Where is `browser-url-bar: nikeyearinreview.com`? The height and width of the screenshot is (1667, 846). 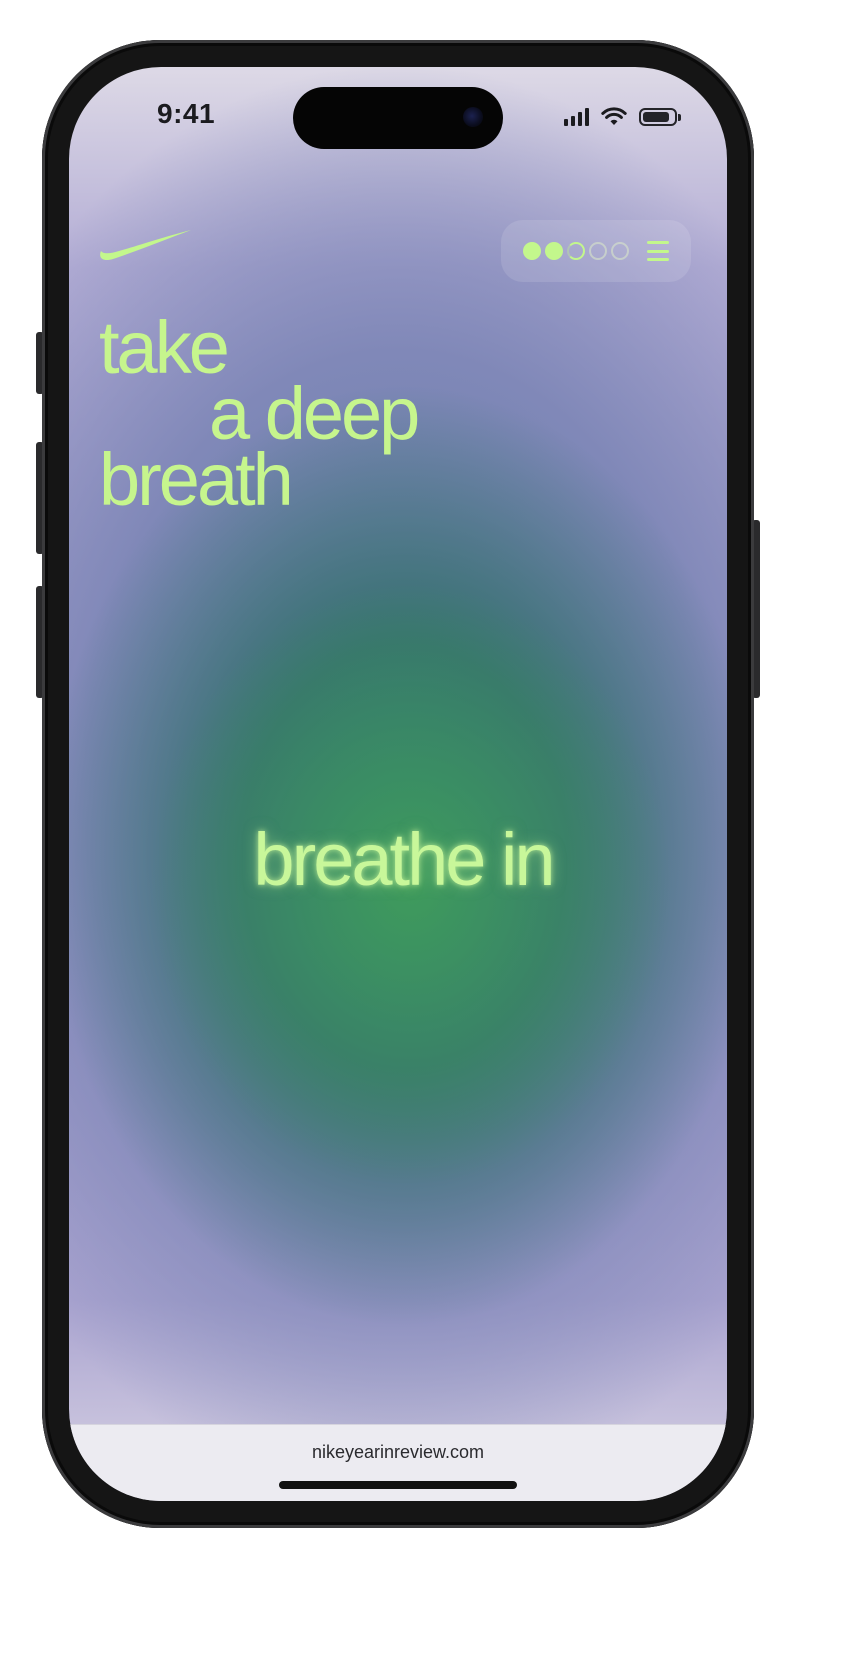
browser-url-bar: nikeyearinreview.com is located at coordinates (398, 1462).